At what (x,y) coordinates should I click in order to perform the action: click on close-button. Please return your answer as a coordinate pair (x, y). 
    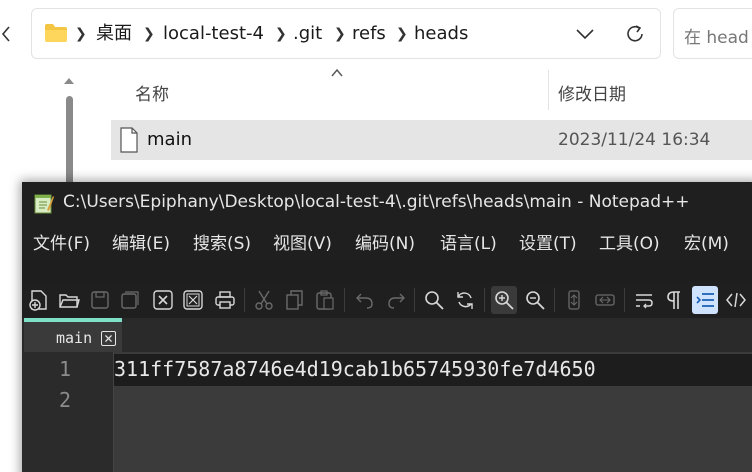
    Looking at the image, I should click on (163, 300).